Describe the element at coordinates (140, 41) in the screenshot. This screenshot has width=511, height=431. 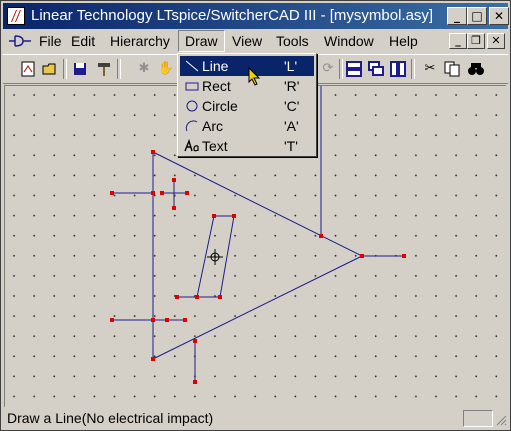
I see `menu-hierarchy: Hierarchy` at that location.